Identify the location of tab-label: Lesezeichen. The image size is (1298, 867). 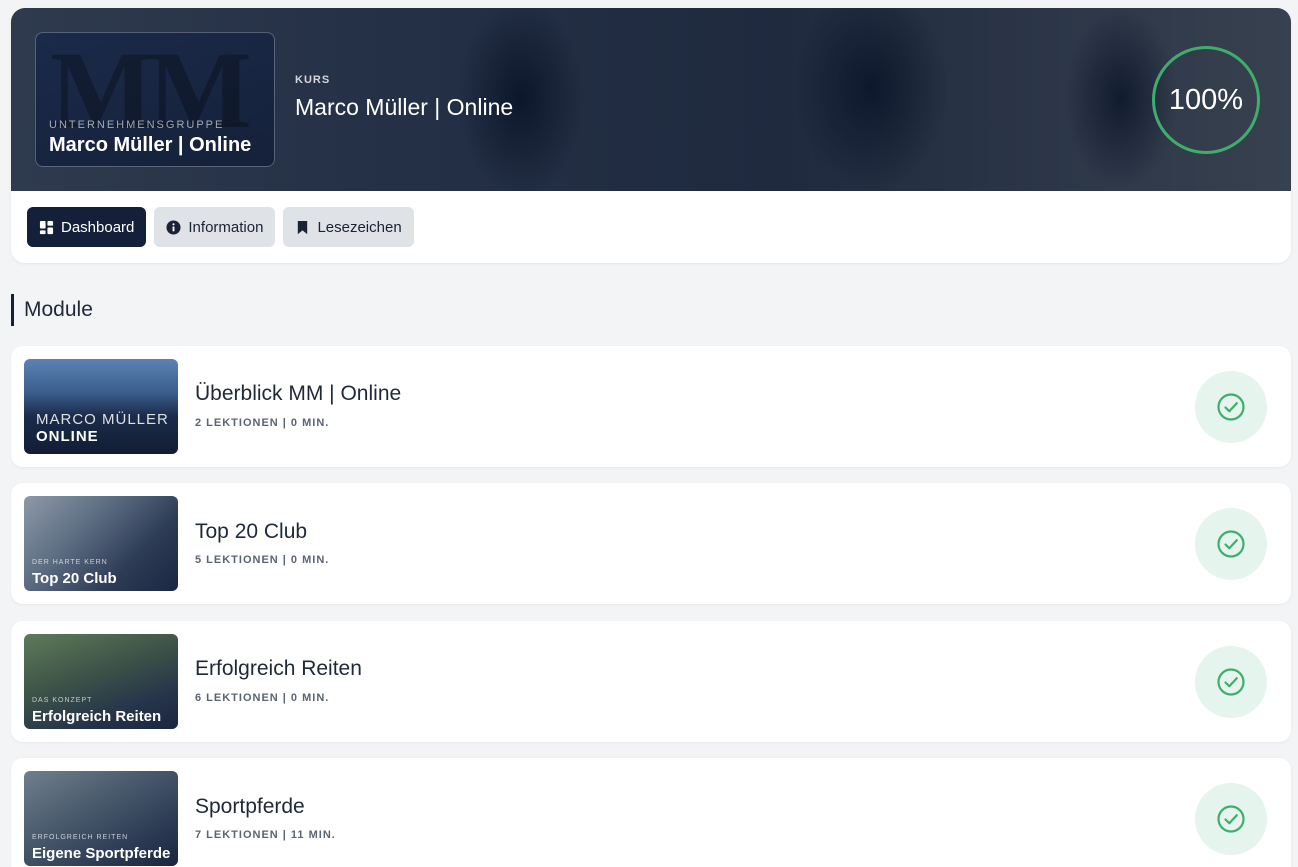
(359, 227).